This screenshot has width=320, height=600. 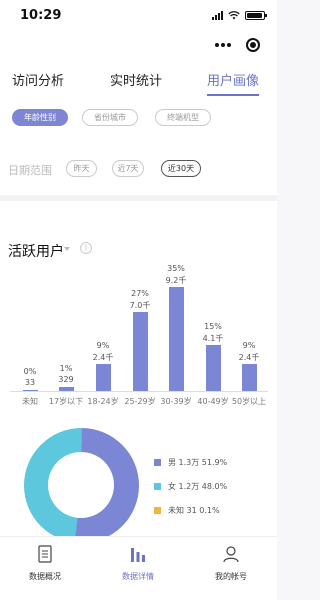 I want to click on user-icon, so click(x=231, y=555).